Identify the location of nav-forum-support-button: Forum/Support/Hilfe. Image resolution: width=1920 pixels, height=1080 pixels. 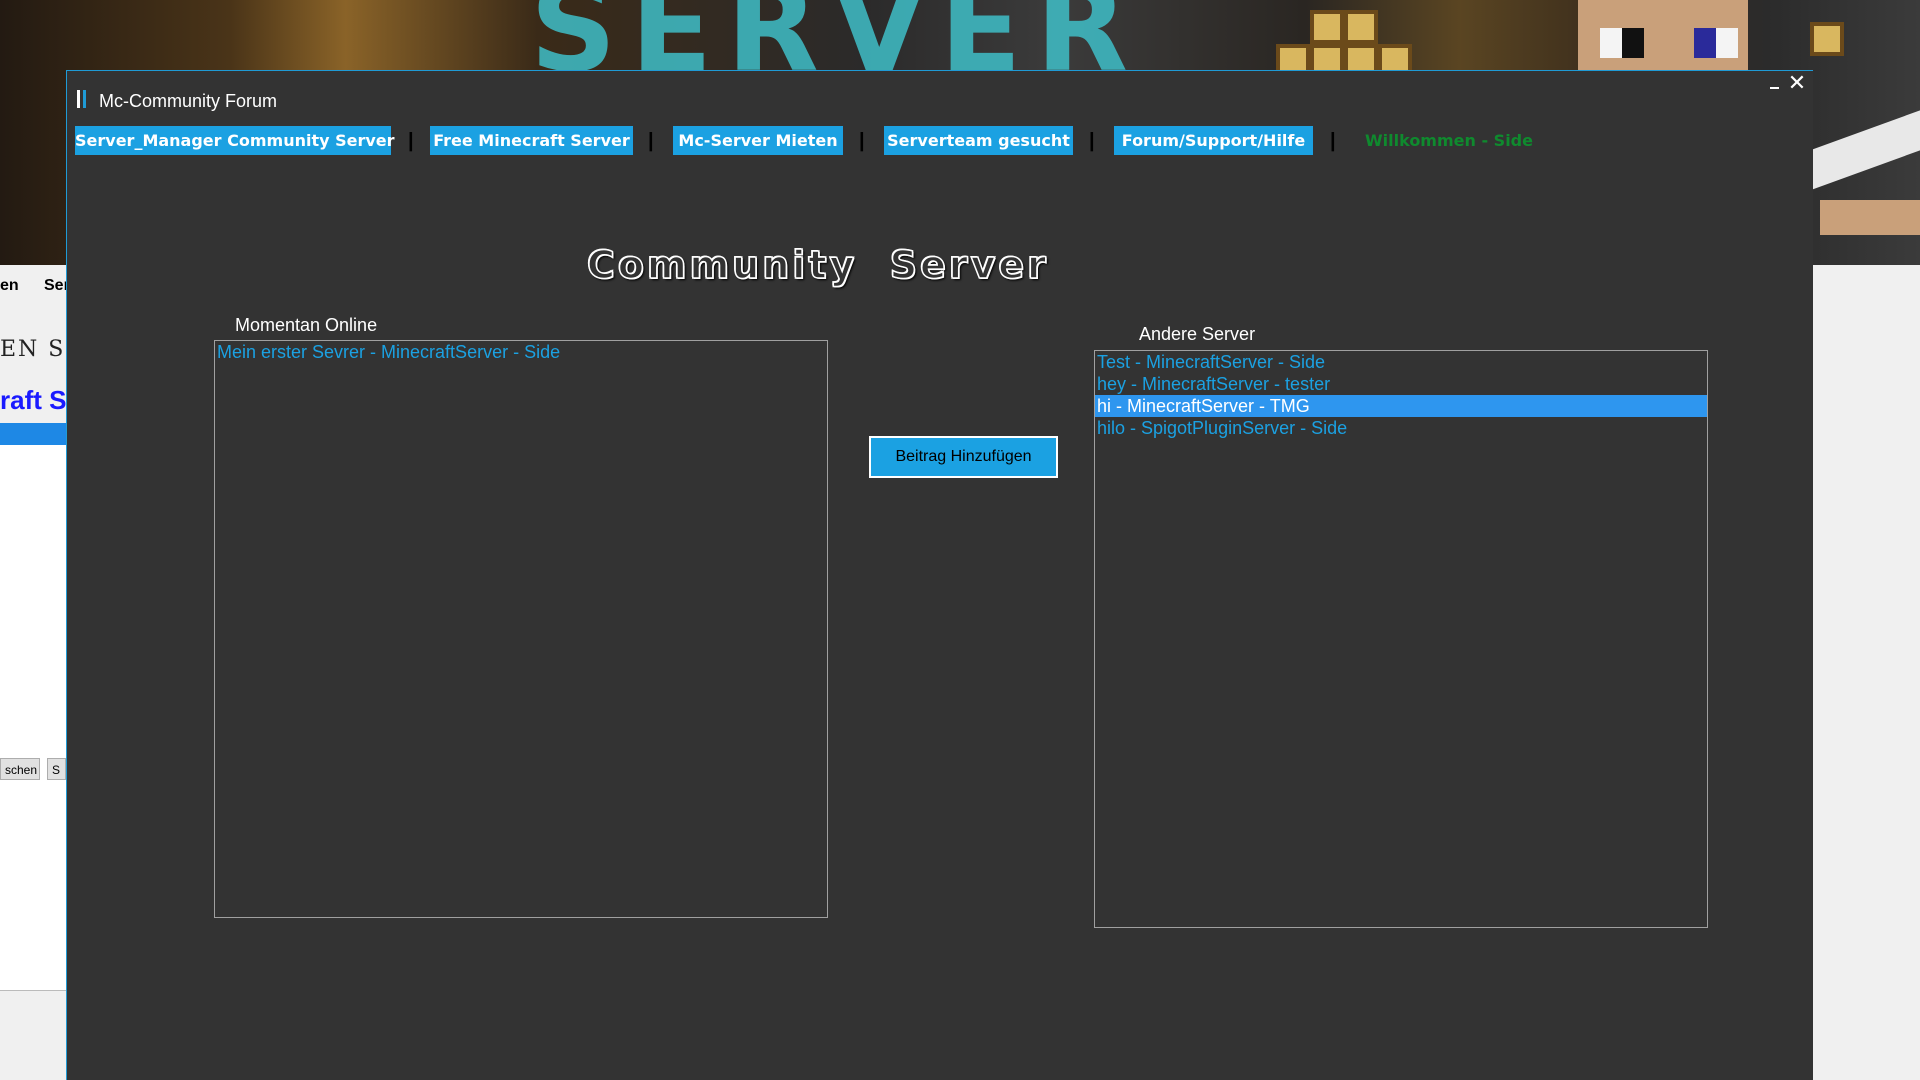
(1213, 140).